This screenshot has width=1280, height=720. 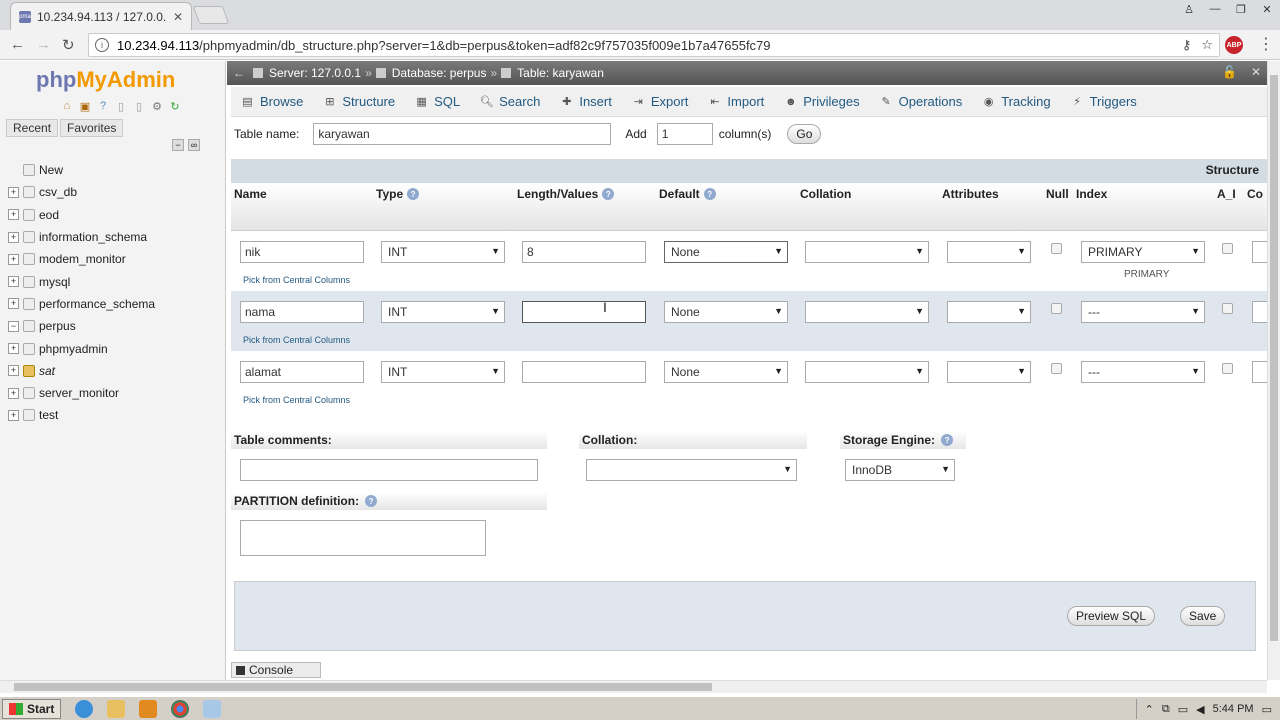 I want to click on tab-browse: ▤ Browse, so click(x=272, y=102).